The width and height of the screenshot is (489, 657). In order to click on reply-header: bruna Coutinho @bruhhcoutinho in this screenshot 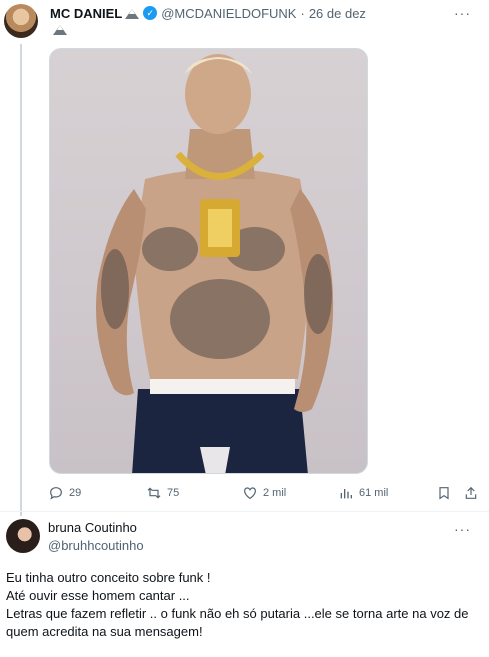, I will do `click(96, 536)`.